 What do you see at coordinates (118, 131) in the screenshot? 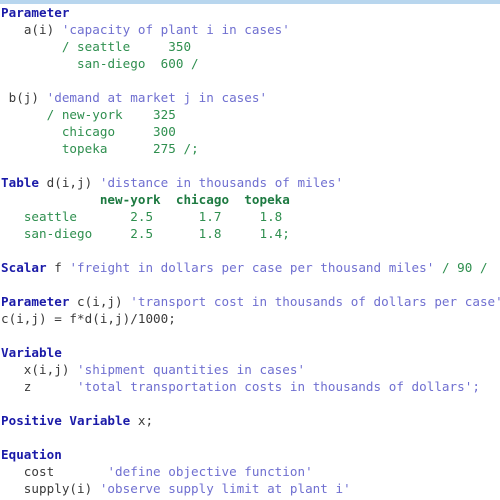
I see `code-token-val: chicago 300` at bounding box center [118, 131].